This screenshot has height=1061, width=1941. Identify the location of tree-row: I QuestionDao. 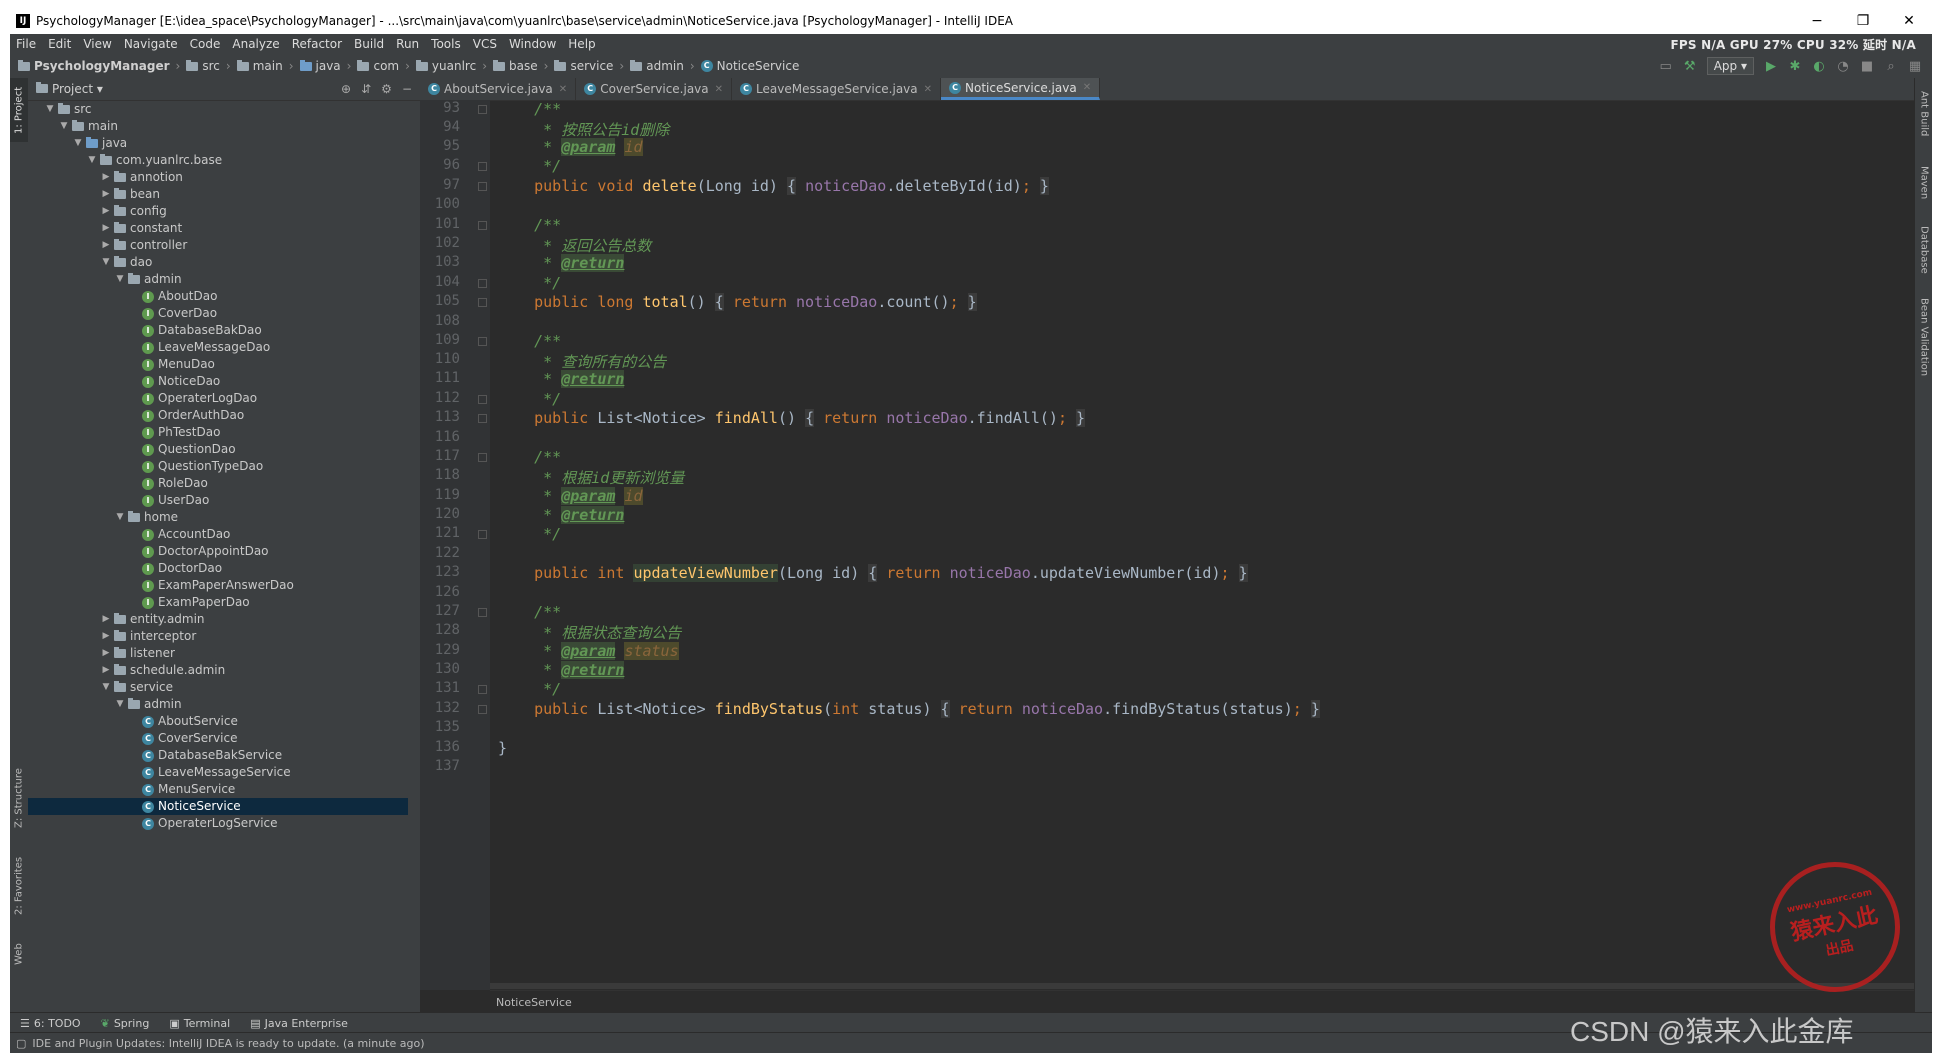
(218, 449).